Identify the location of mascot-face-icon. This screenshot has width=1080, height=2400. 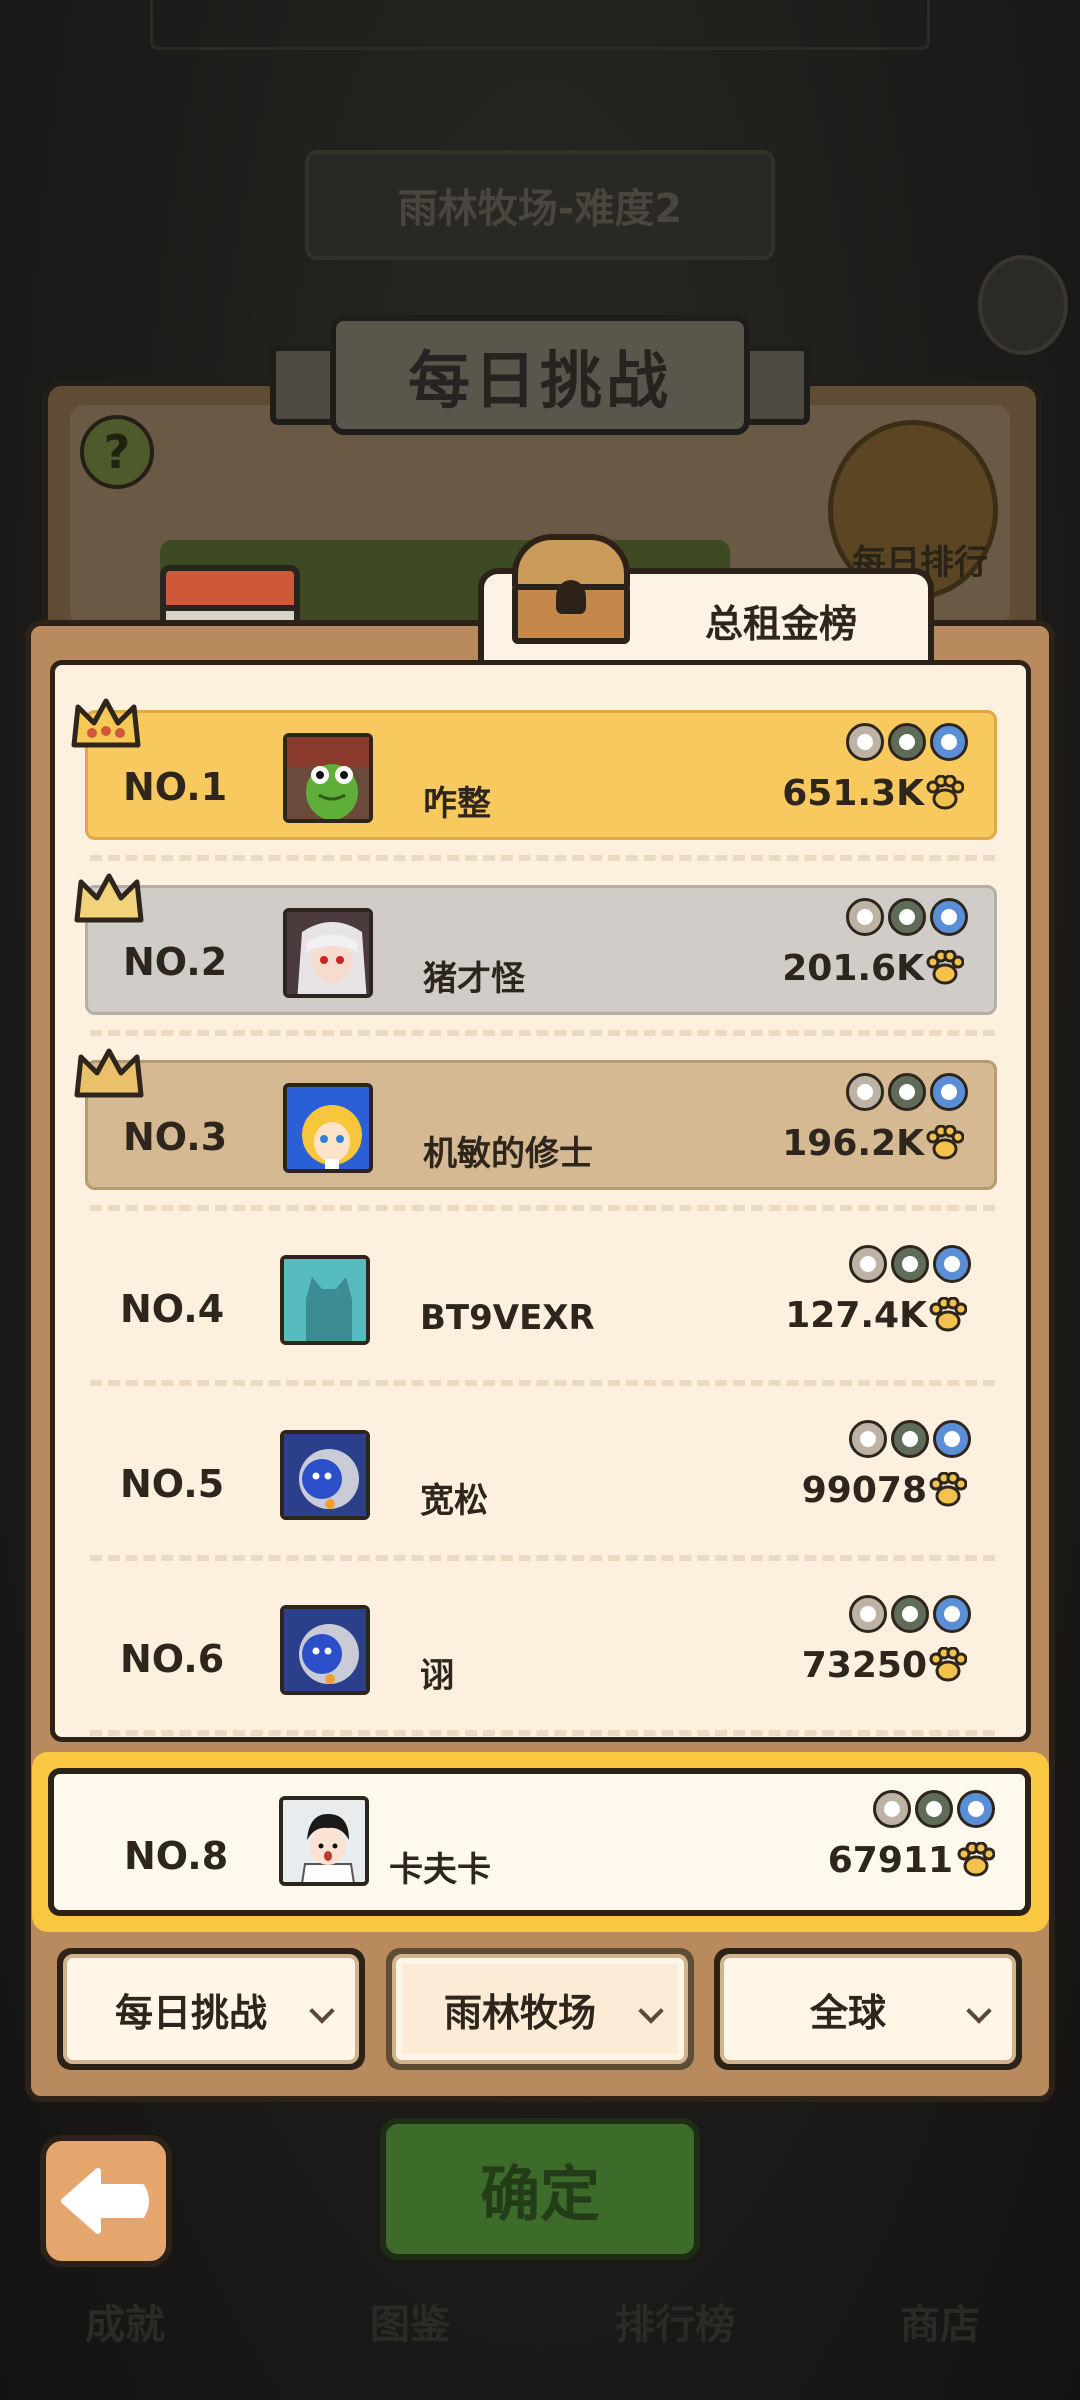
(1023, 305).